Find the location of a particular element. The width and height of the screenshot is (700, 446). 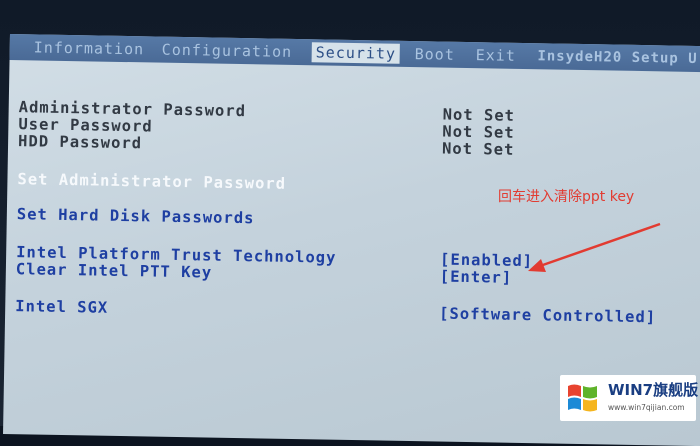

watermark: WIN7旗舰版 www.win7qijian.com is located at coordinates (629, 398).